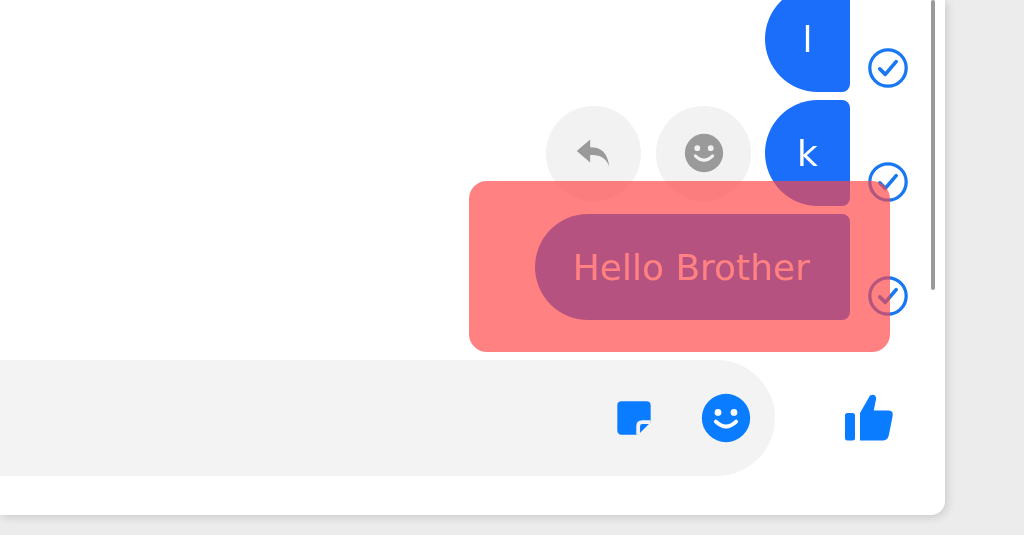 The height and width of the screenshot is (535, 1024). Describe the element at coordinates (807, 46) in the screenshot. I see `message-bubble: l` at that location.